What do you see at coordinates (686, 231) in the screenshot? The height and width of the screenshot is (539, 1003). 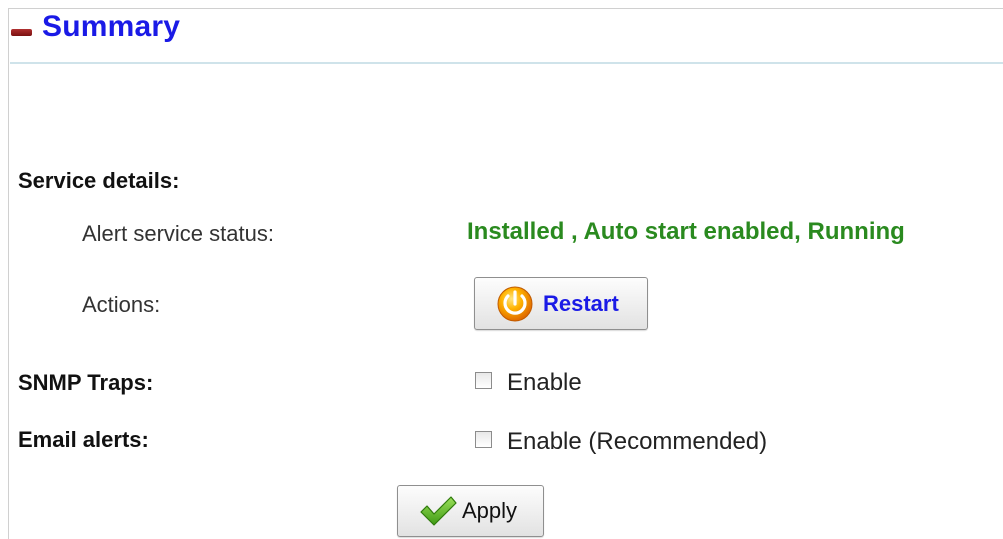 I see `alert-service-status-value: Installed , Auto start enabled, Running` at bounding box center [686, 231].